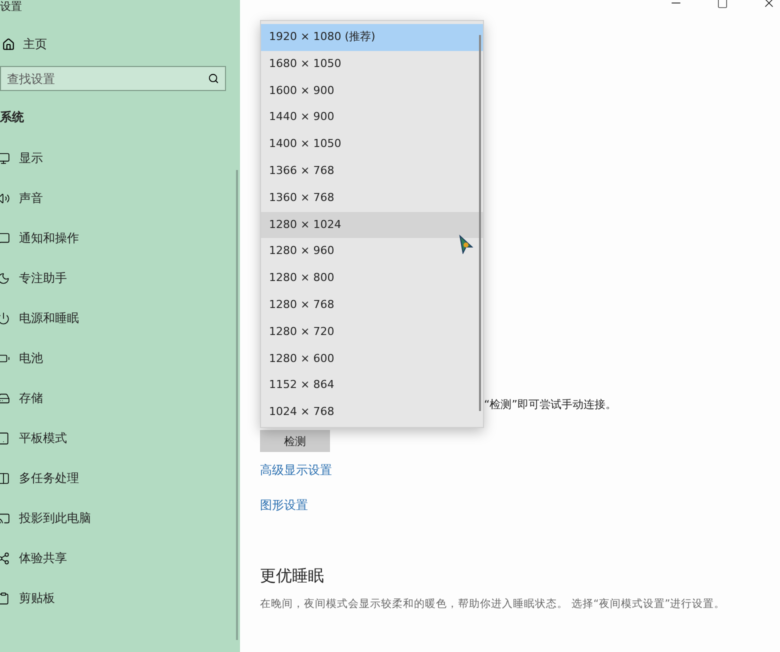 The height and width of the screenshot is (652, 780). I want to click on multitask-icon, so click(5, 478).